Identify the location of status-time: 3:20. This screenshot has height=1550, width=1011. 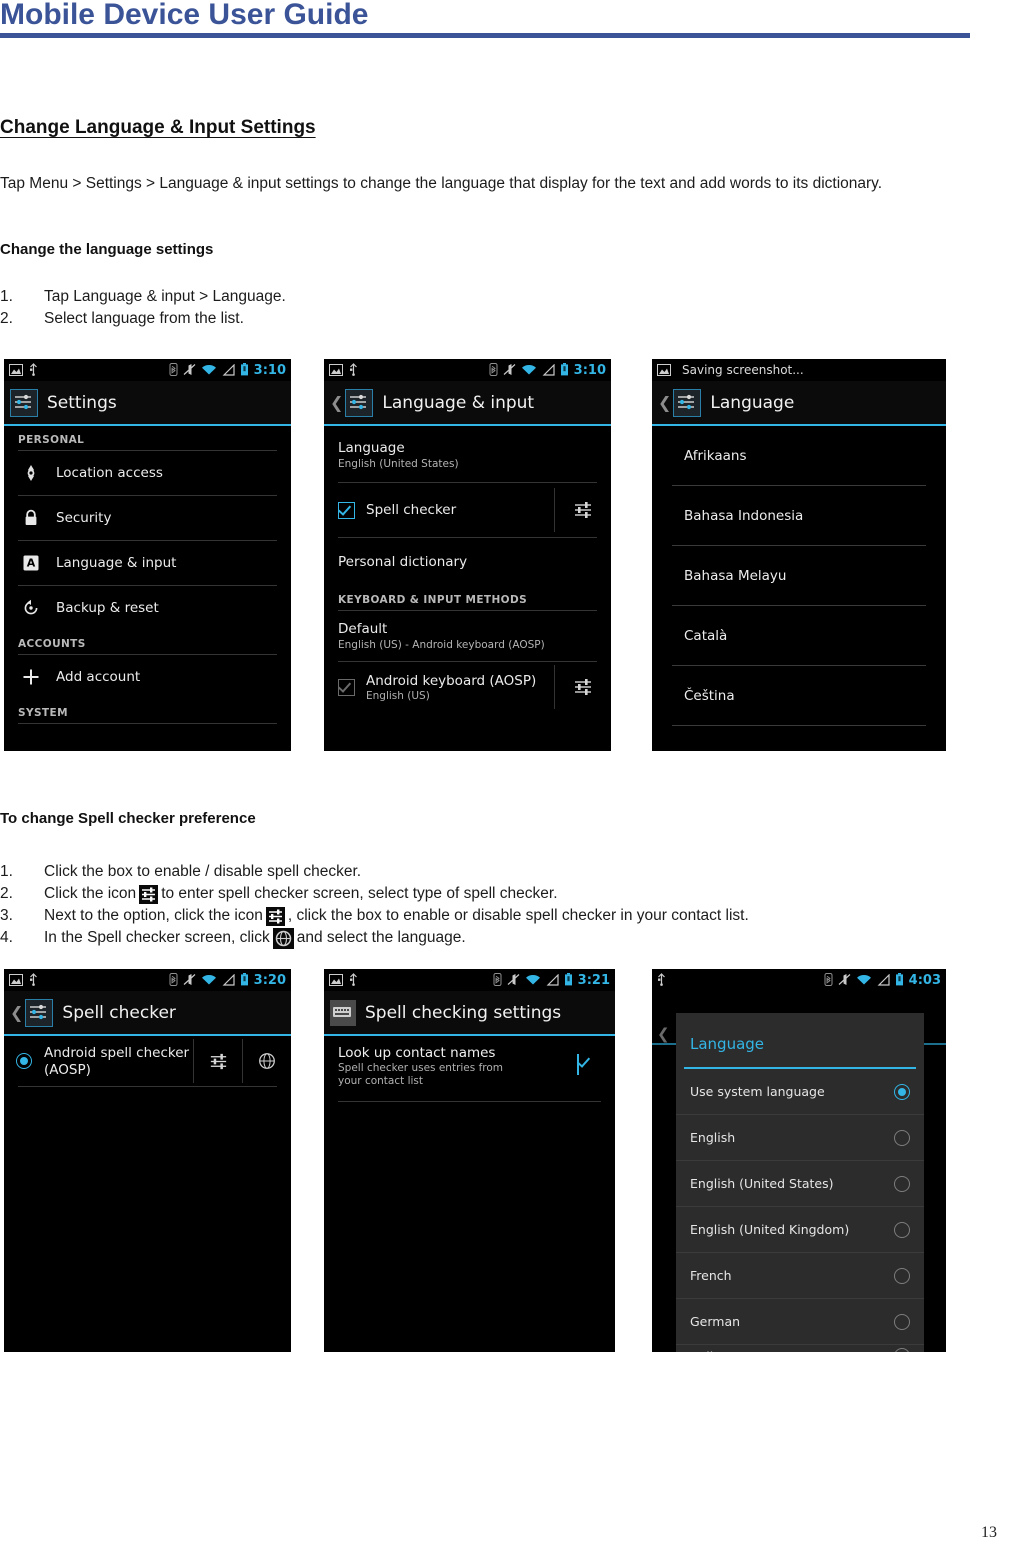
(269, 980).